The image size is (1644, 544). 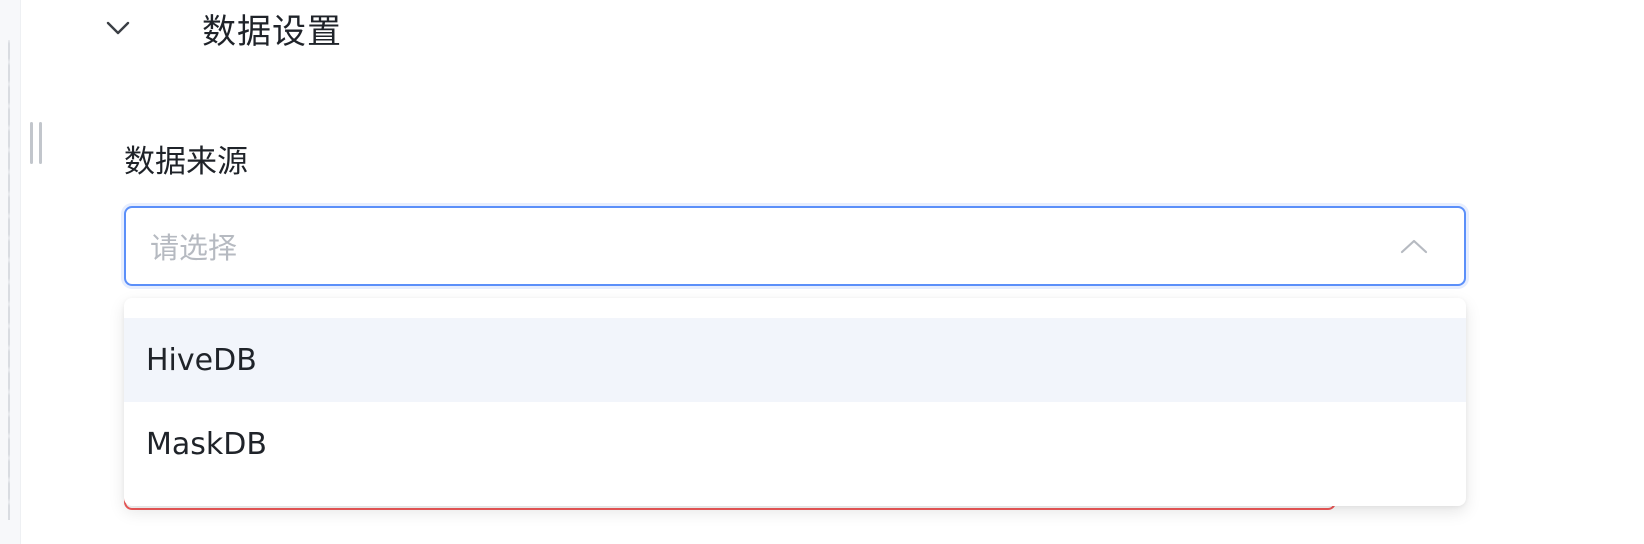 I want to click on data-source-select: 请选择, so click(x=795, y=246).